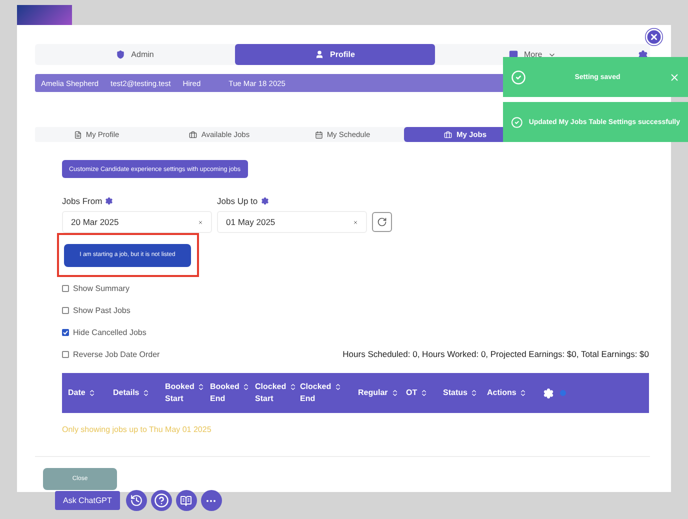  I want to click on more-icon, so click(211, 500).